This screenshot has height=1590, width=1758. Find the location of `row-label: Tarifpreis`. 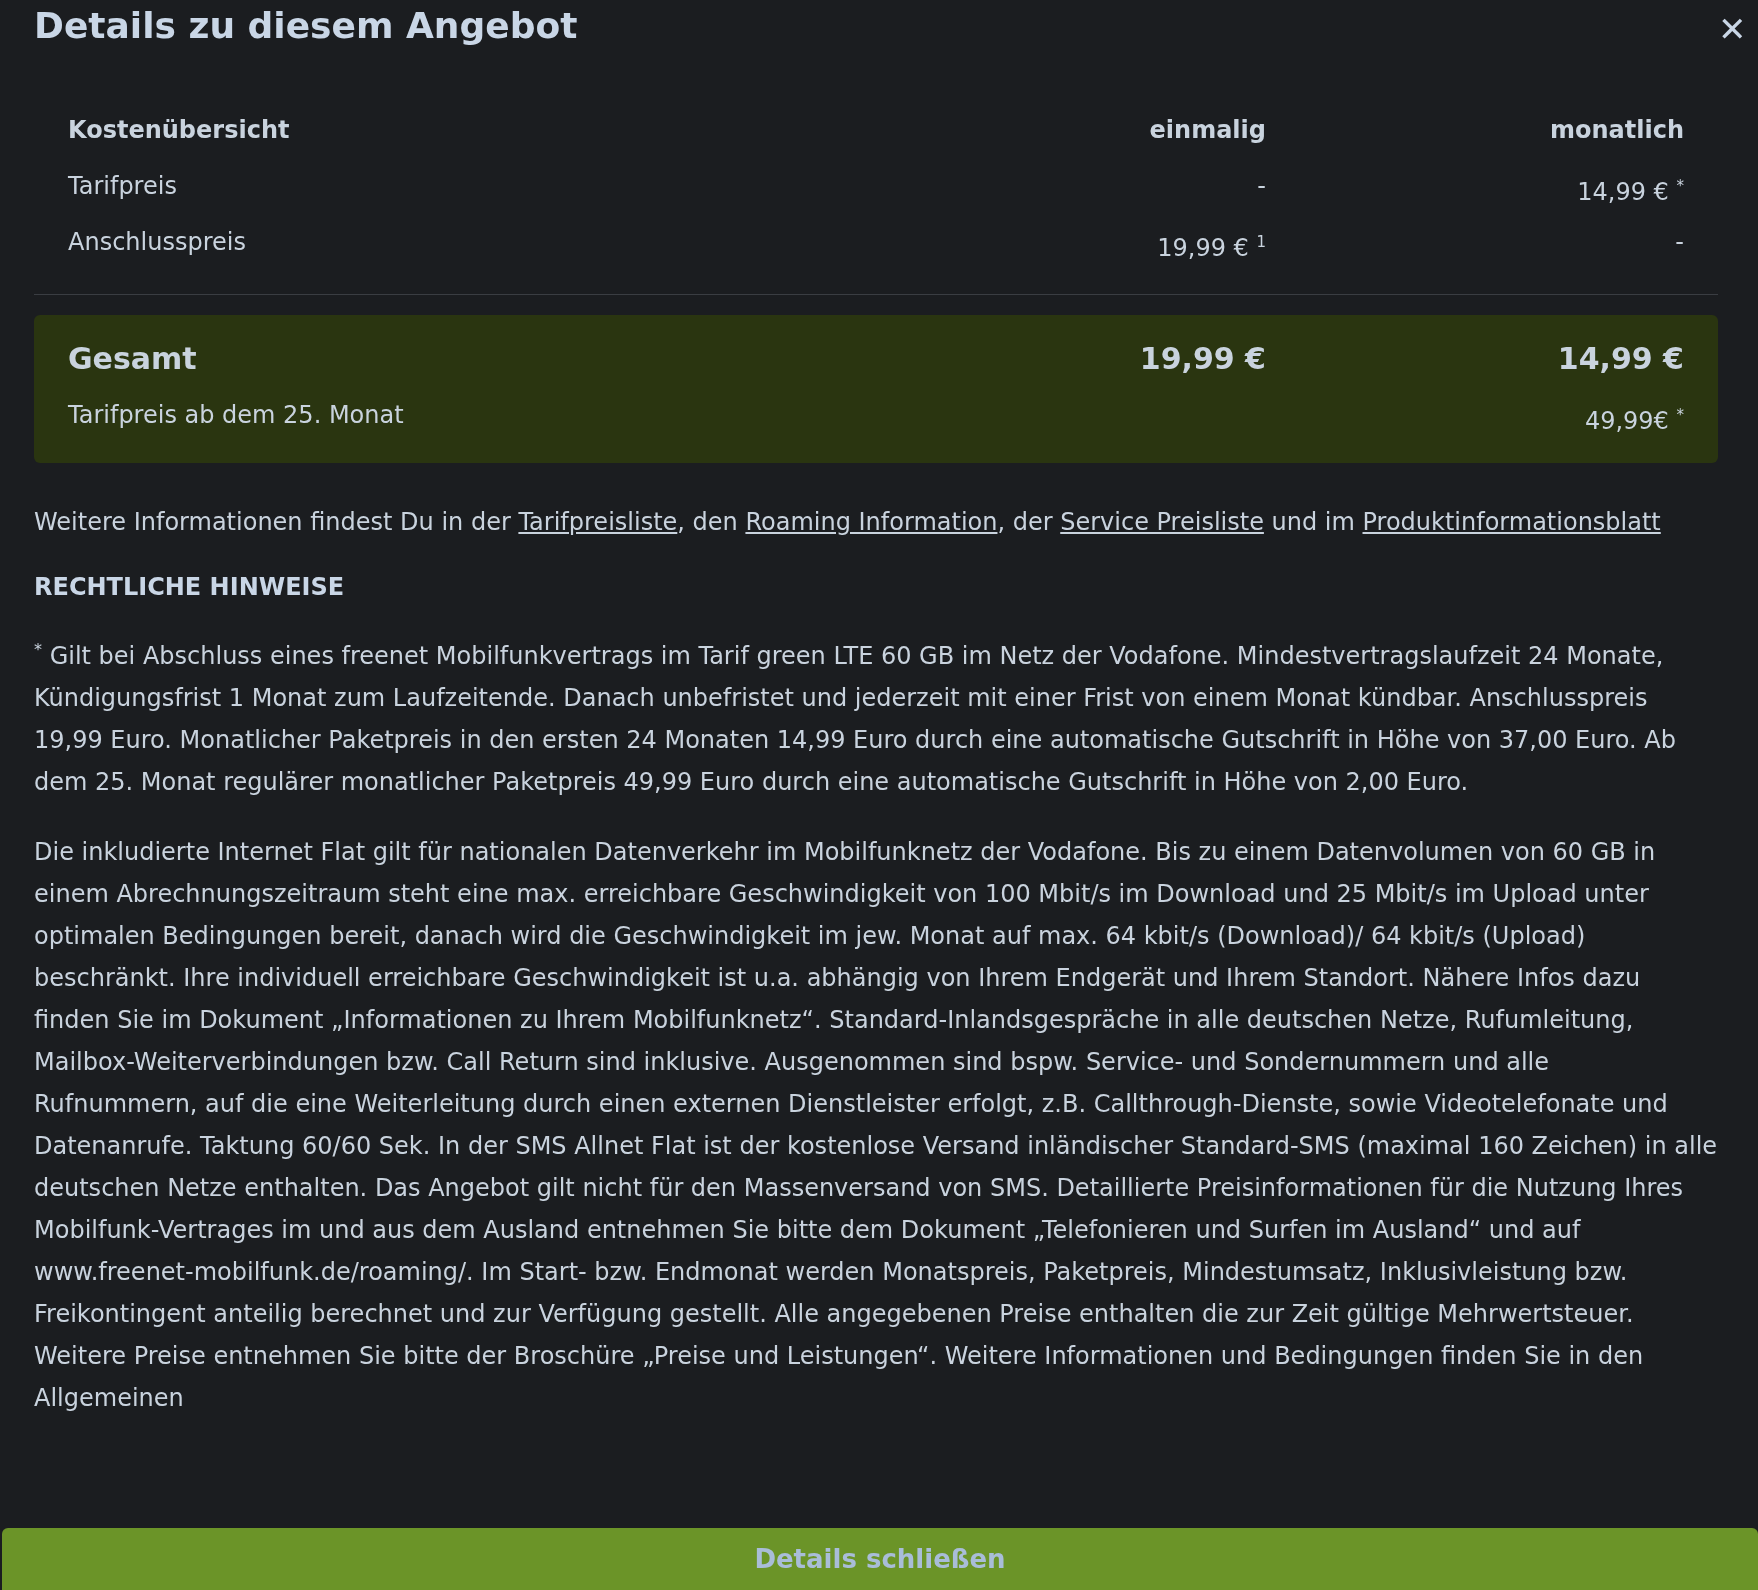

row-label: Tarifpreis is located at coordinates (123, 186).